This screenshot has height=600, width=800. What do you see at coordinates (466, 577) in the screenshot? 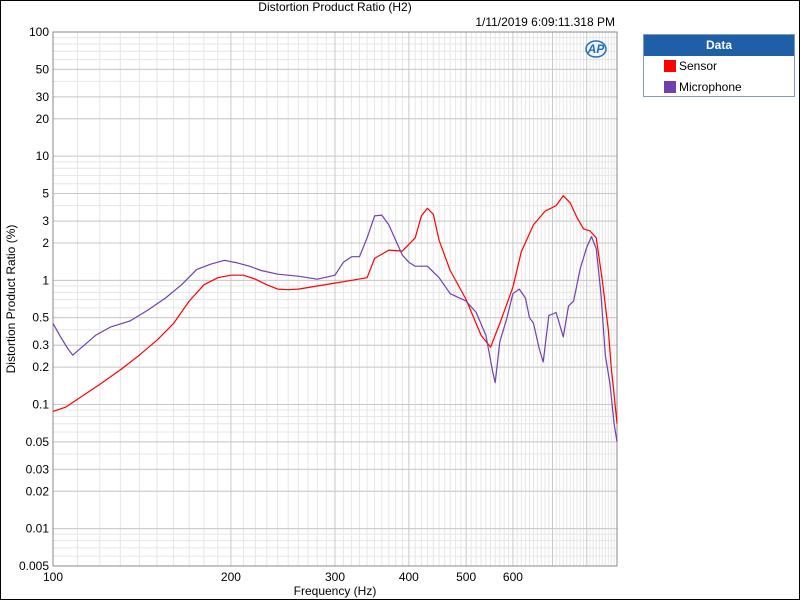
I see `x-tick-label: 500` at bounding box center [466, 577].